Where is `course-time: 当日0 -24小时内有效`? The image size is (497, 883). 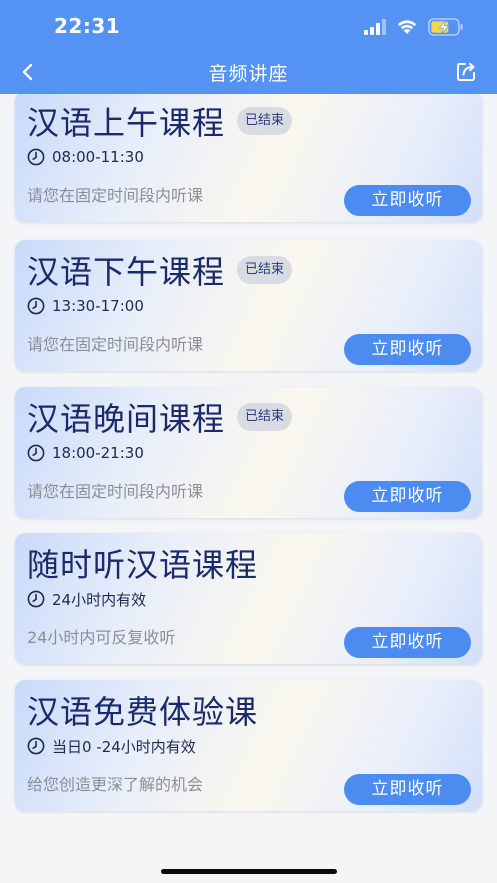 course-time: 当日0 -24小时内有效 is located at coordinates (124, 746).